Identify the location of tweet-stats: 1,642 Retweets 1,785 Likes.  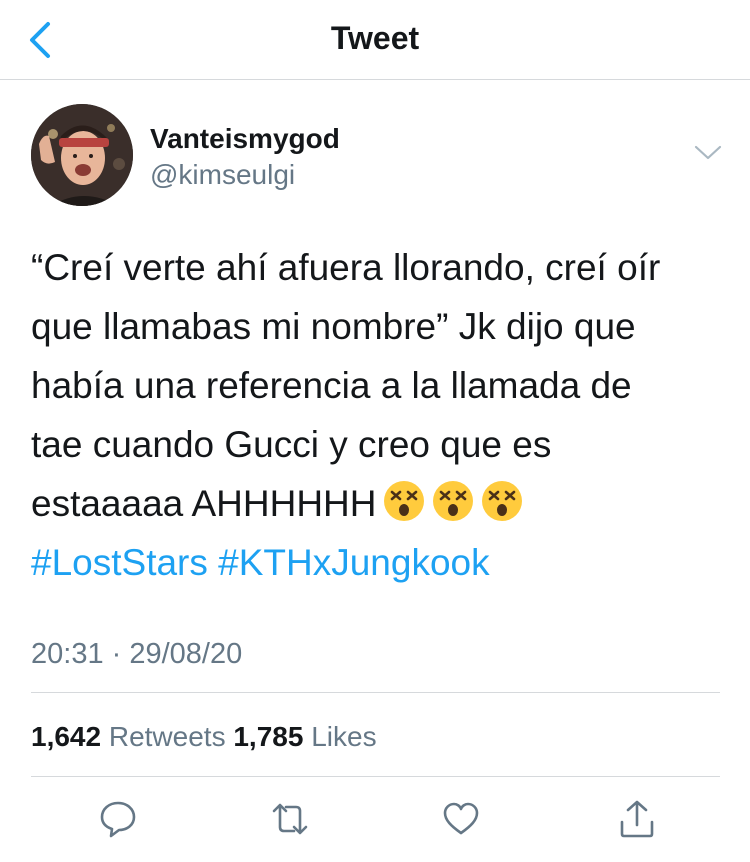
(204, 737).